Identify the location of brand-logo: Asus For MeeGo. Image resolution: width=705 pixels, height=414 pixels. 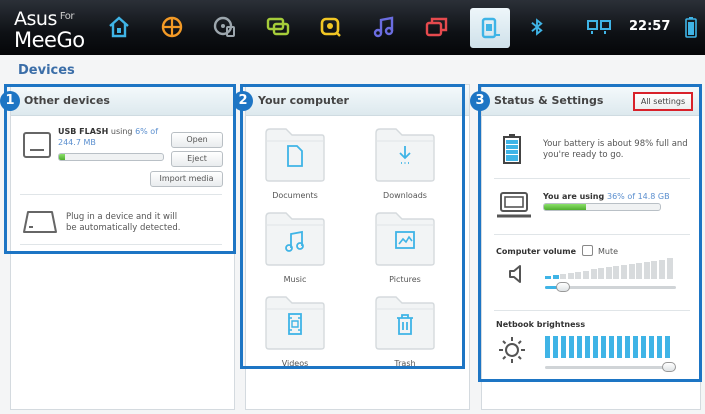
(49, 30).